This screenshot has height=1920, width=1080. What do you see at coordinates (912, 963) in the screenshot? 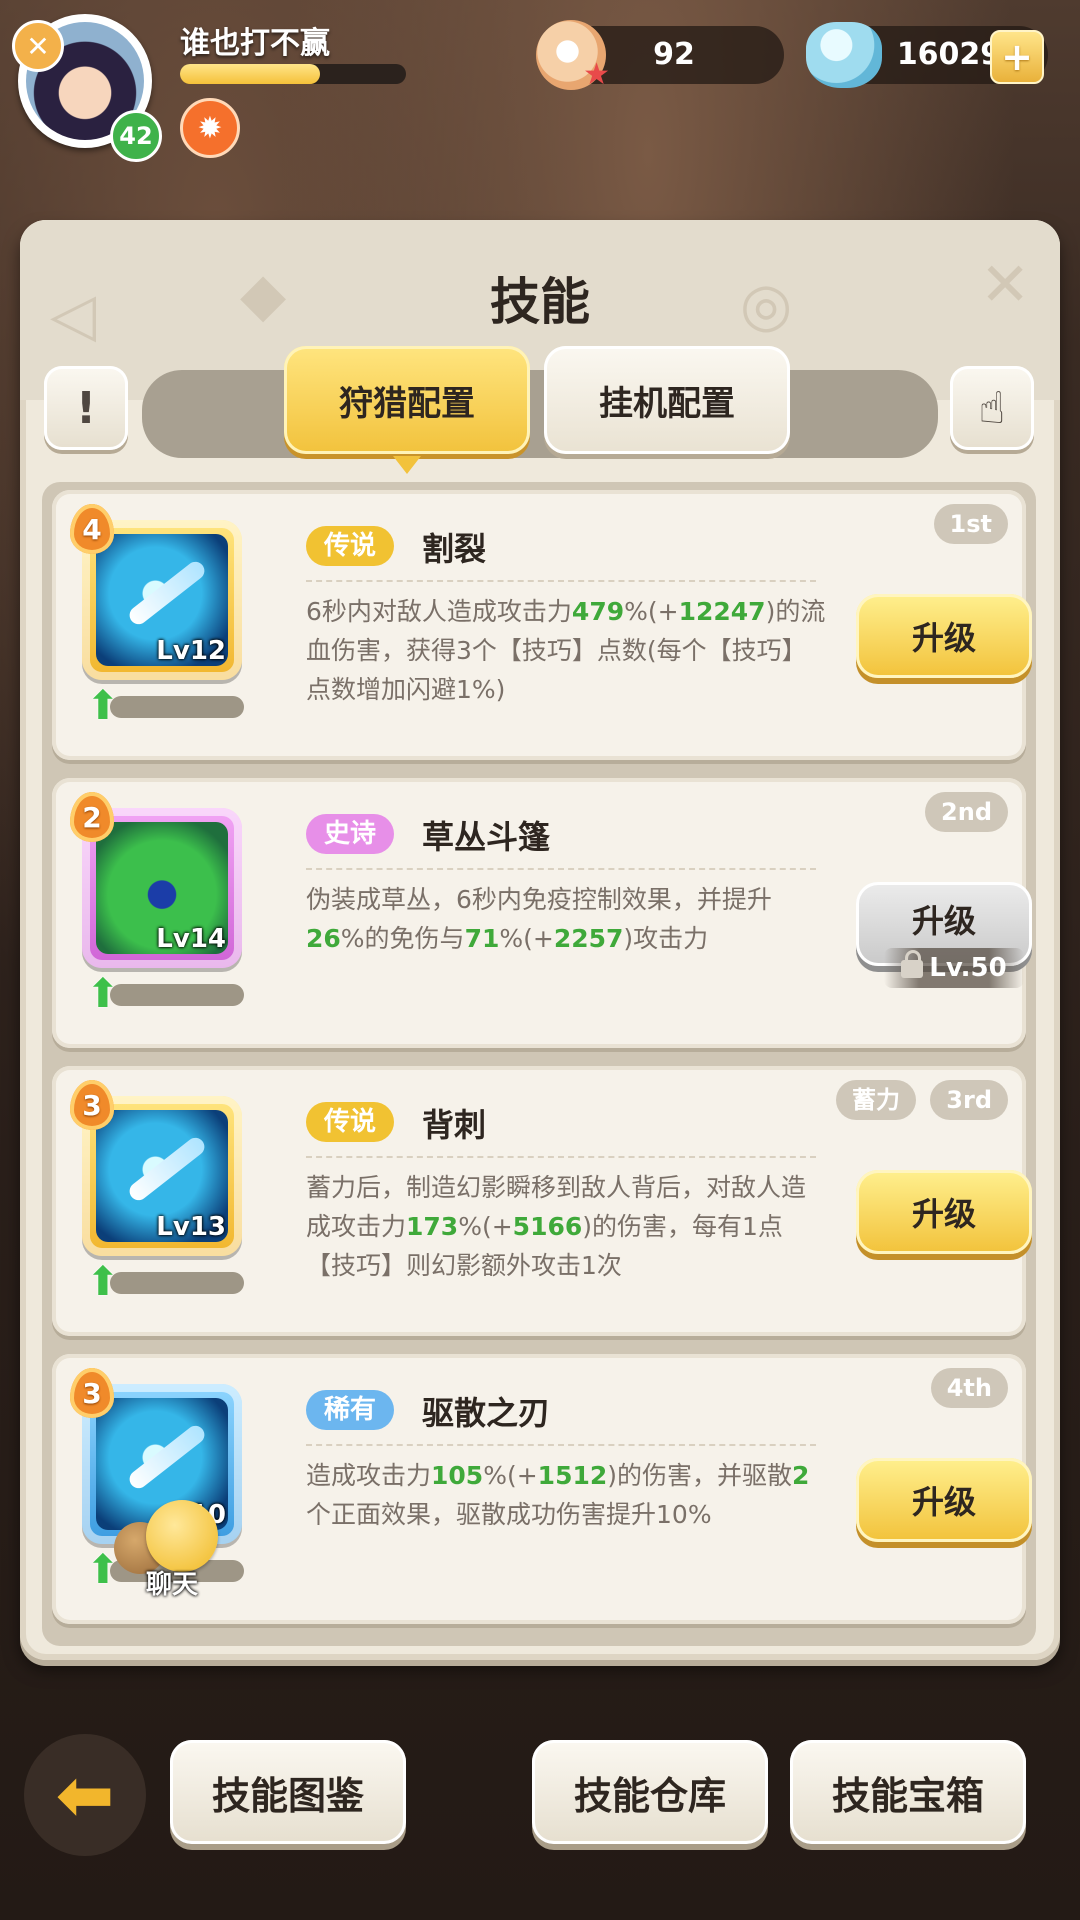
I see `lock-icon` at bounding box center [912, 963].